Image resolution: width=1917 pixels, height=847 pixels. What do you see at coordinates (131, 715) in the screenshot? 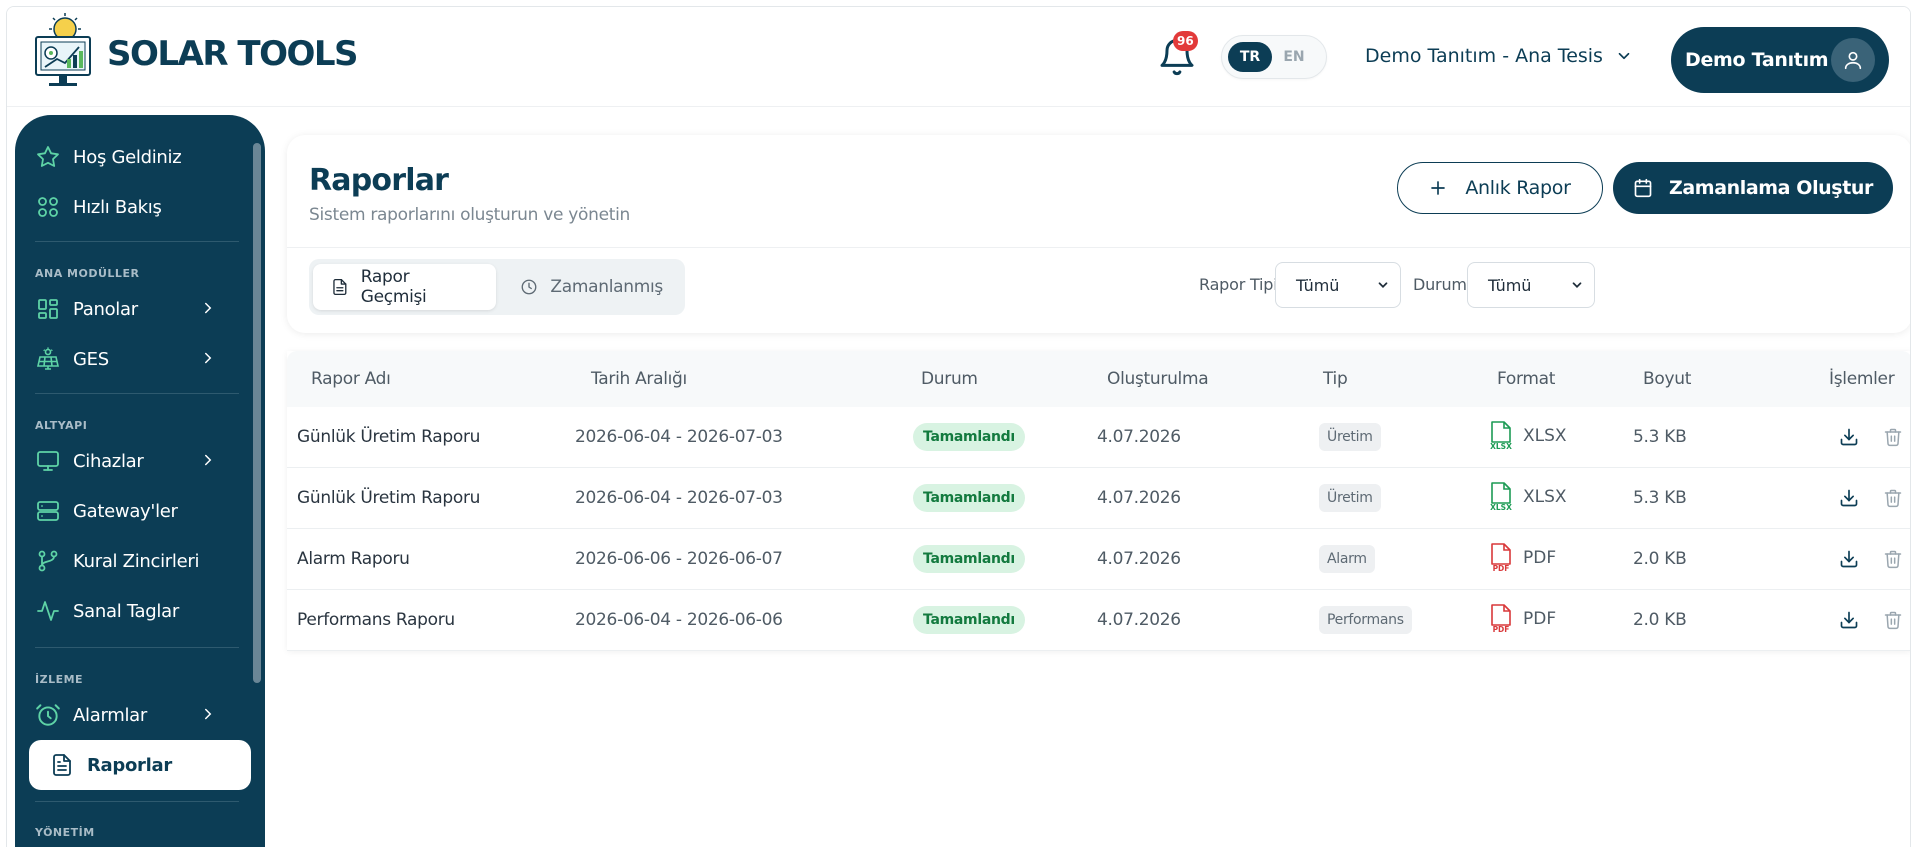
I see `sidebar-item-alarms: Alarmlar` at bounding box center [131, 715].